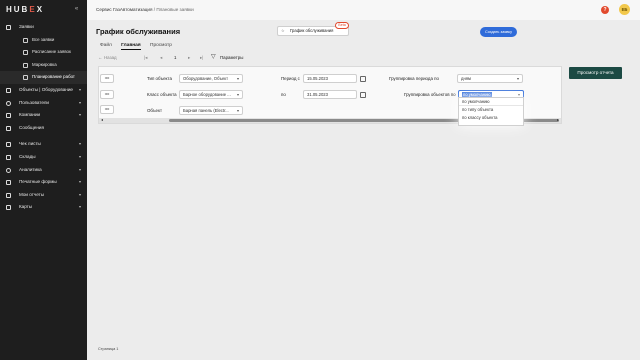  Describe the element at coordinates (38, 182) in the screenshot. I see `sidebar-item-label: Печатные формы` at that location.